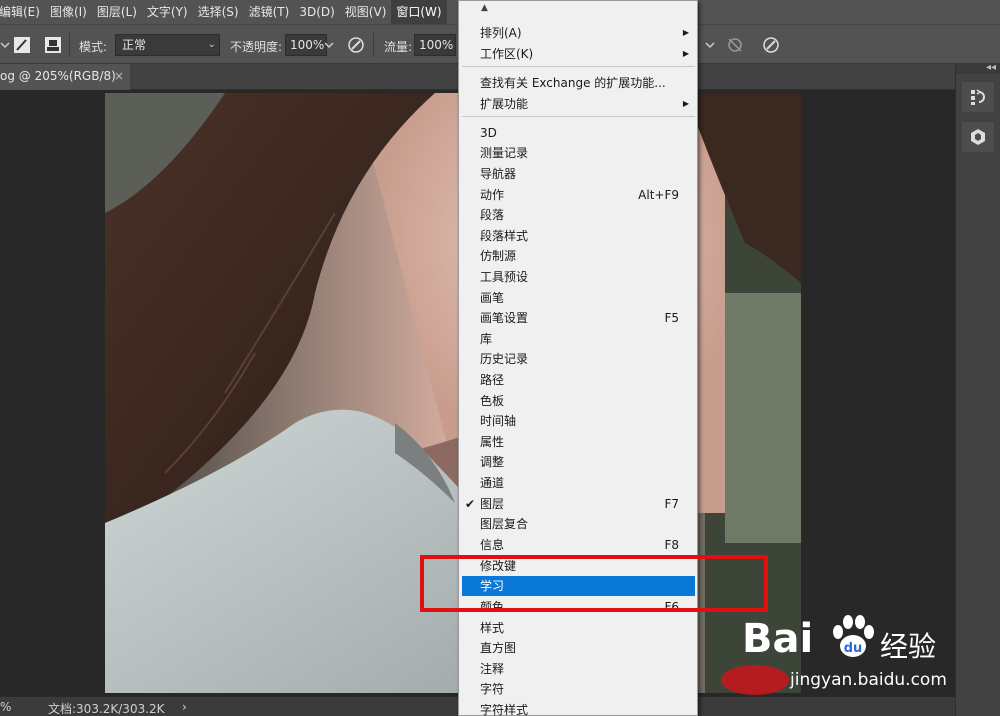 The height and width of the screenshot is (716, 1000). Describe the element at coordinates (507, 54) in the screenshot. I see `menu-item-label: 工作区(K)` at that location.